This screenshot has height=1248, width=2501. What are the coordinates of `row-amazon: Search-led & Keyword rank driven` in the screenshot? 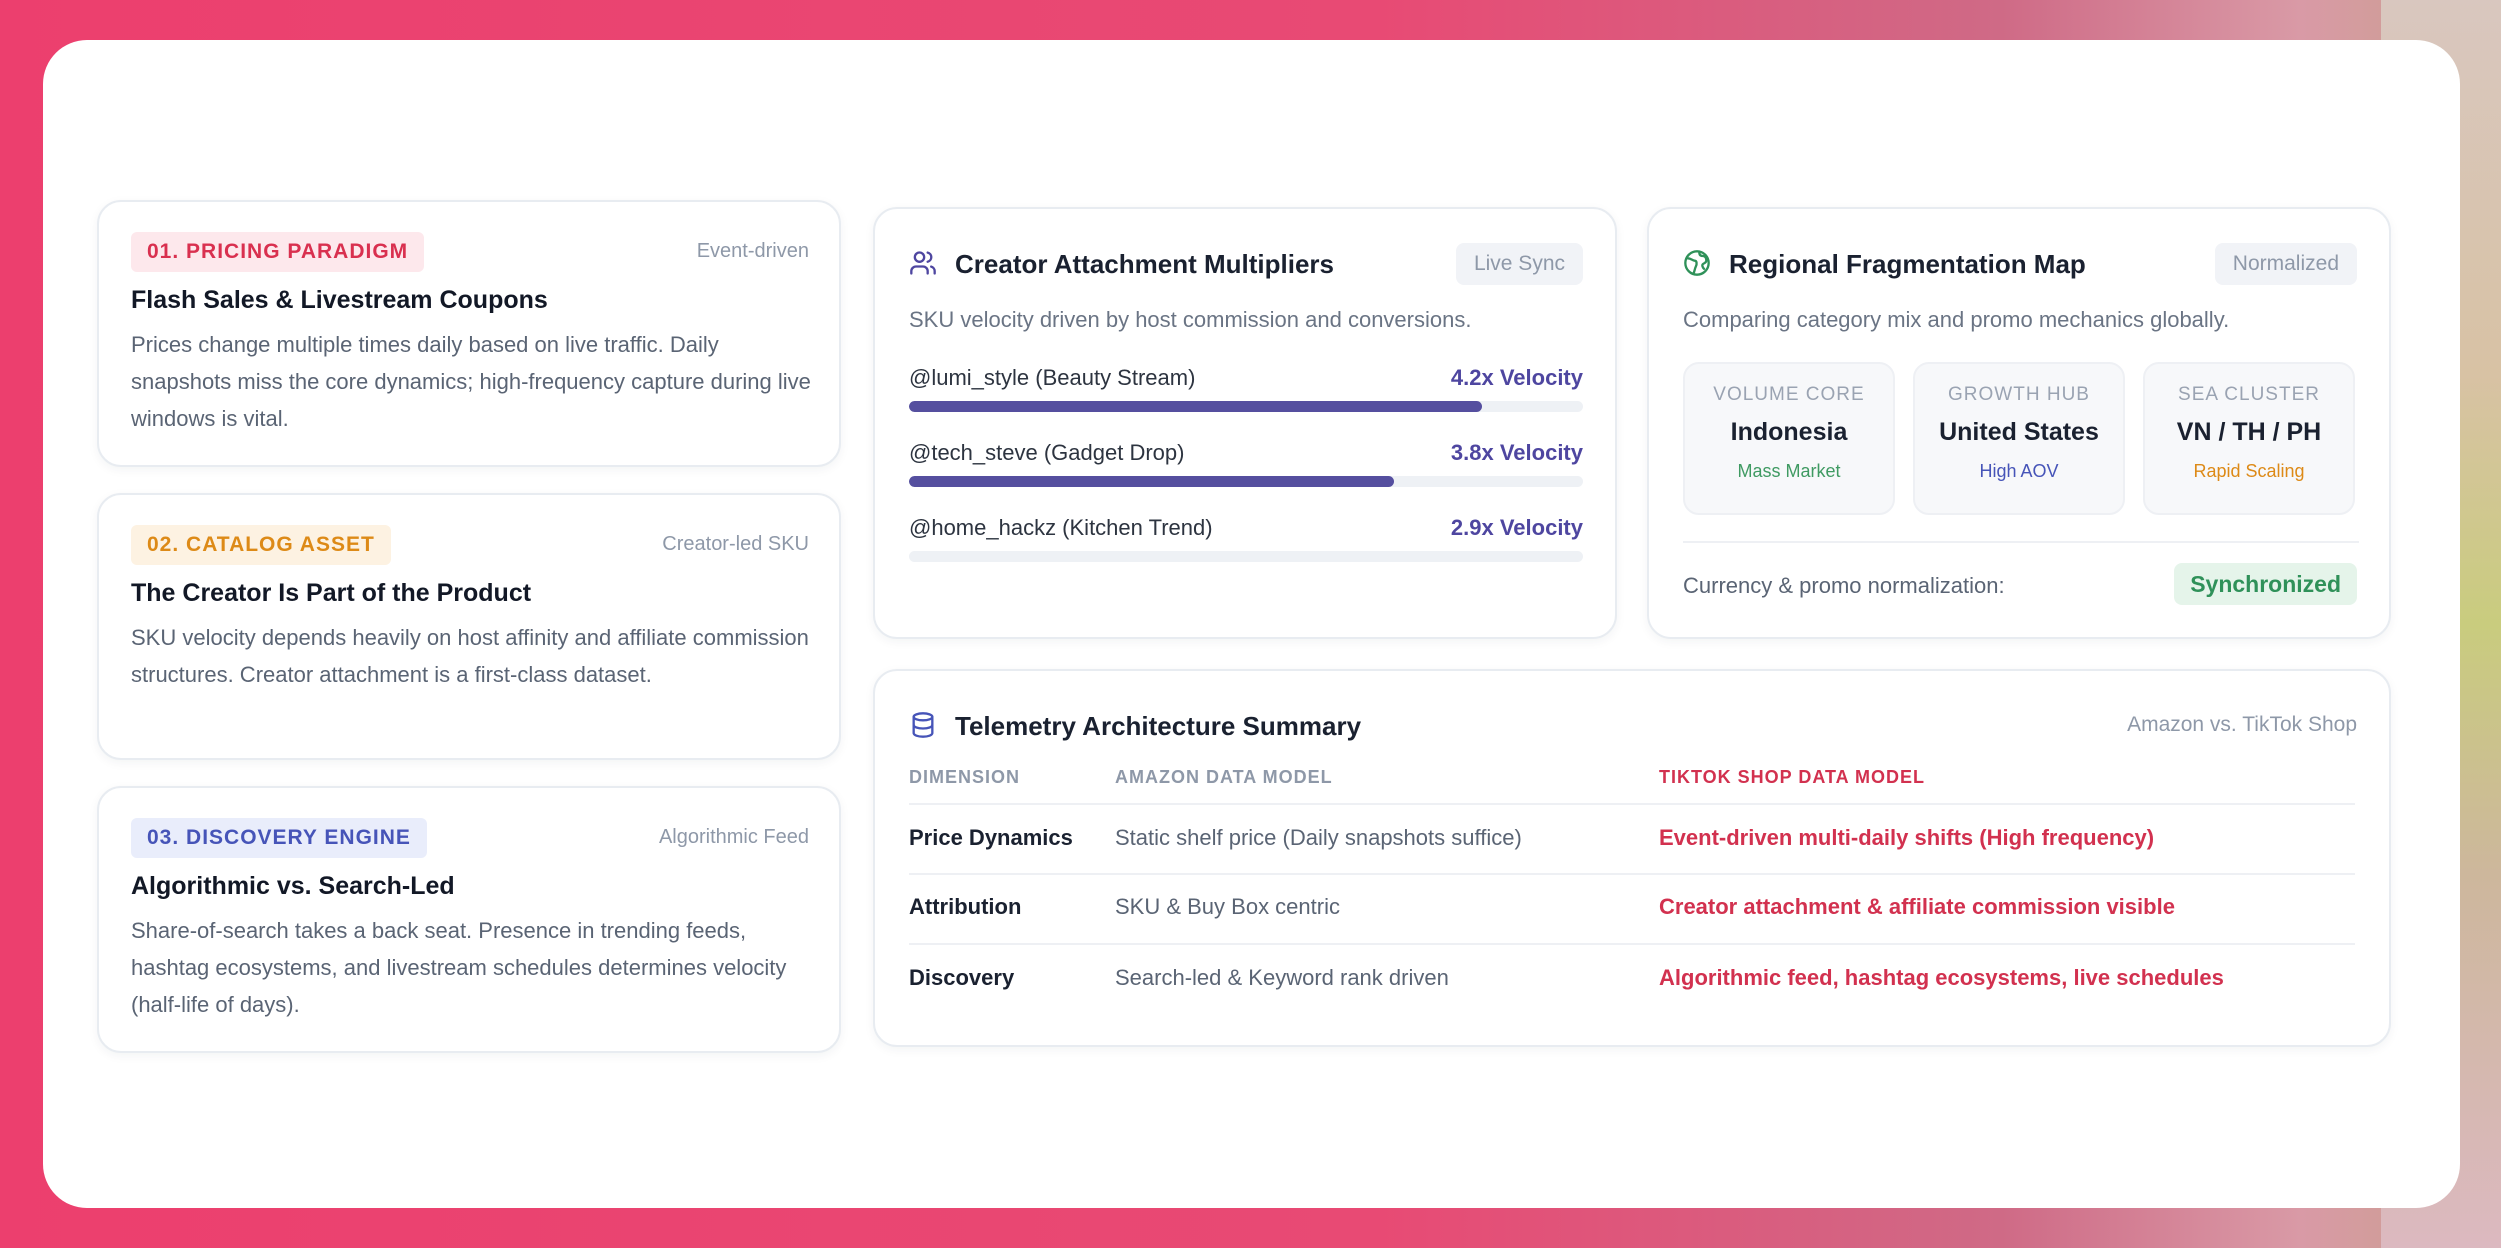 It's located at (1282, 977).